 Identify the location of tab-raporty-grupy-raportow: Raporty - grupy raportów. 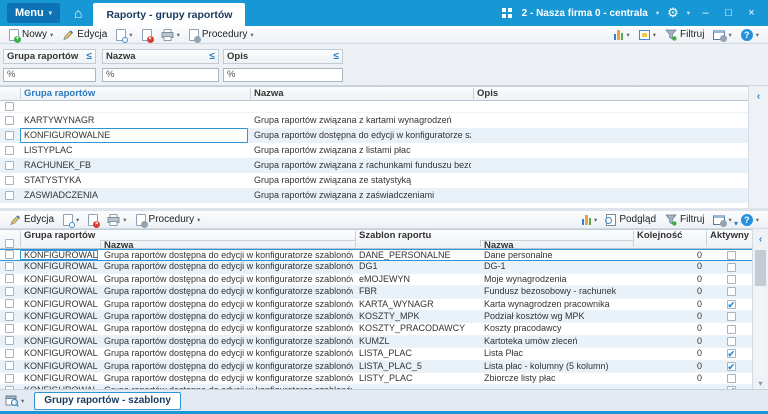
(169, 14).